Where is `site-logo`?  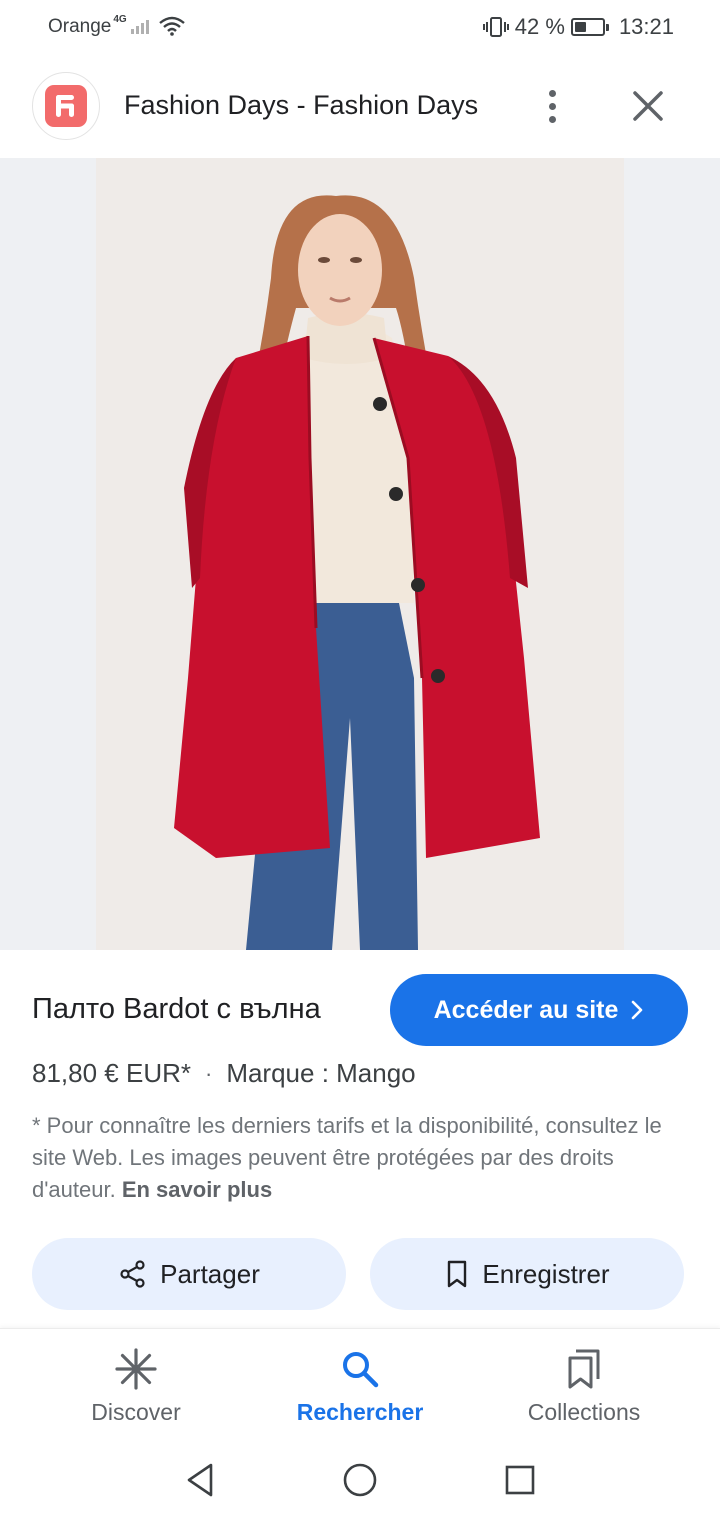 site-logo is located at coordinates (66, 106).